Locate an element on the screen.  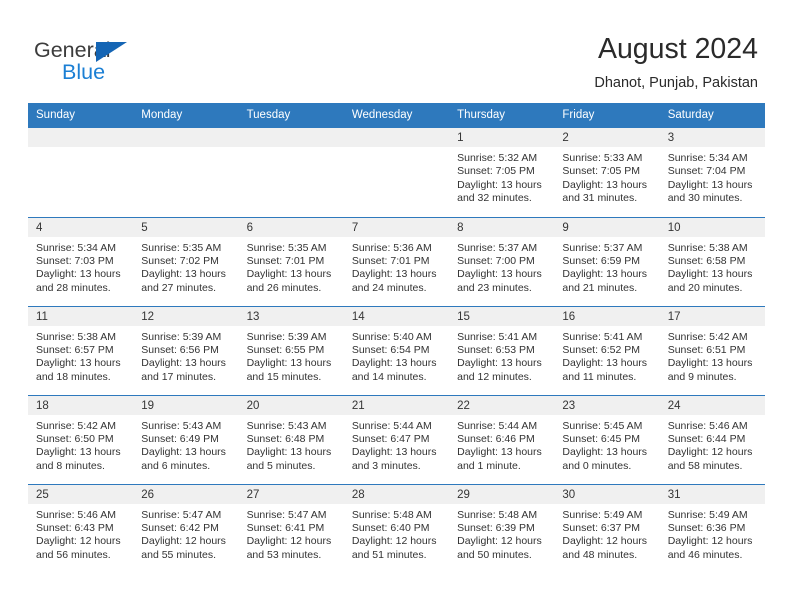
daylight-text-line2: and 48 minutes. is located at coordinates (600, 554).